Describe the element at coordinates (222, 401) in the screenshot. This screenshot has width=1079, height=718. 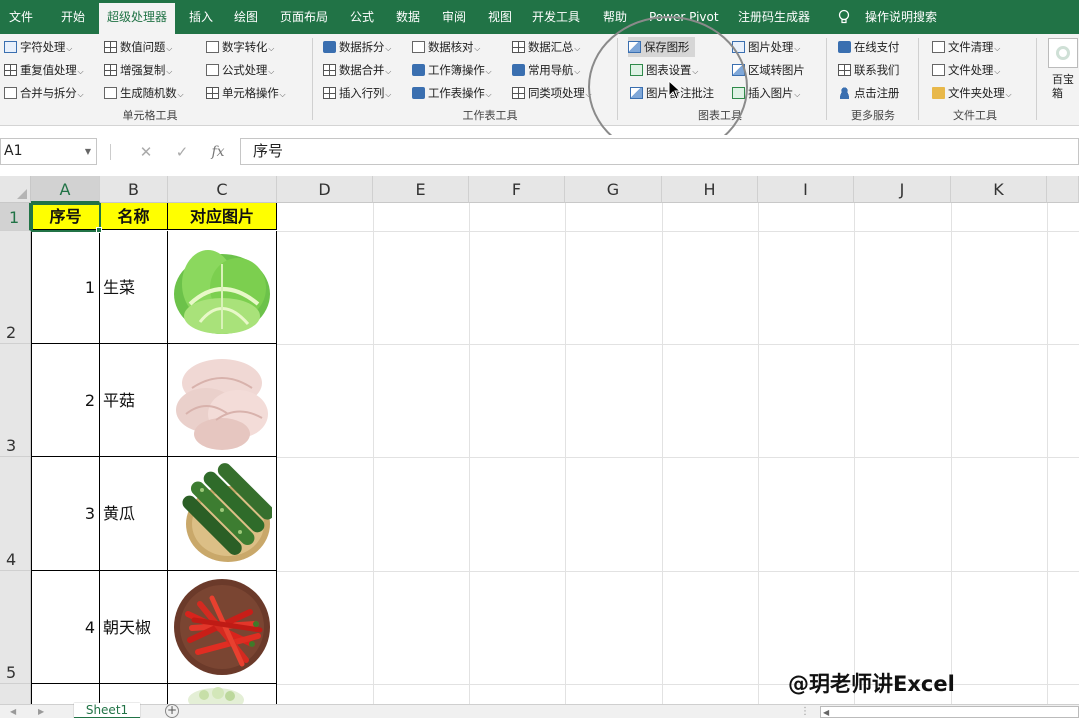
I see `oyster-mushroom-image` at that location.